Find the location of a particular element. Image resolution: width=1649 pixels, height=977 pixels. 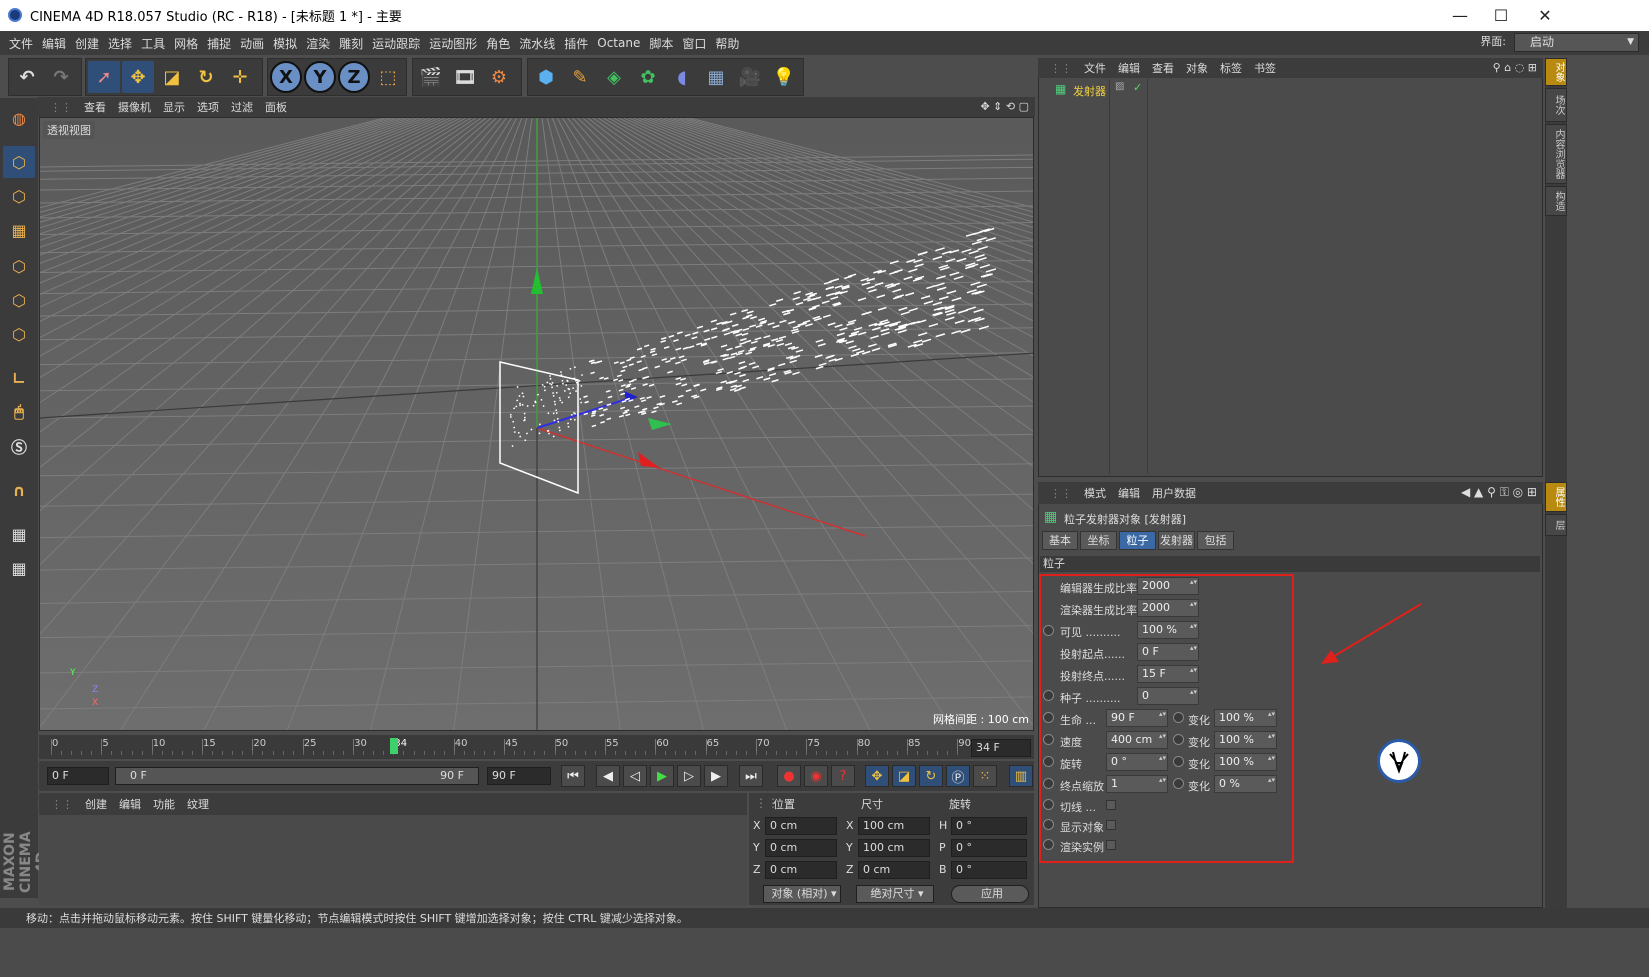

viewport-menu-camera: 摄像机 is located at coordinates (134, 107).